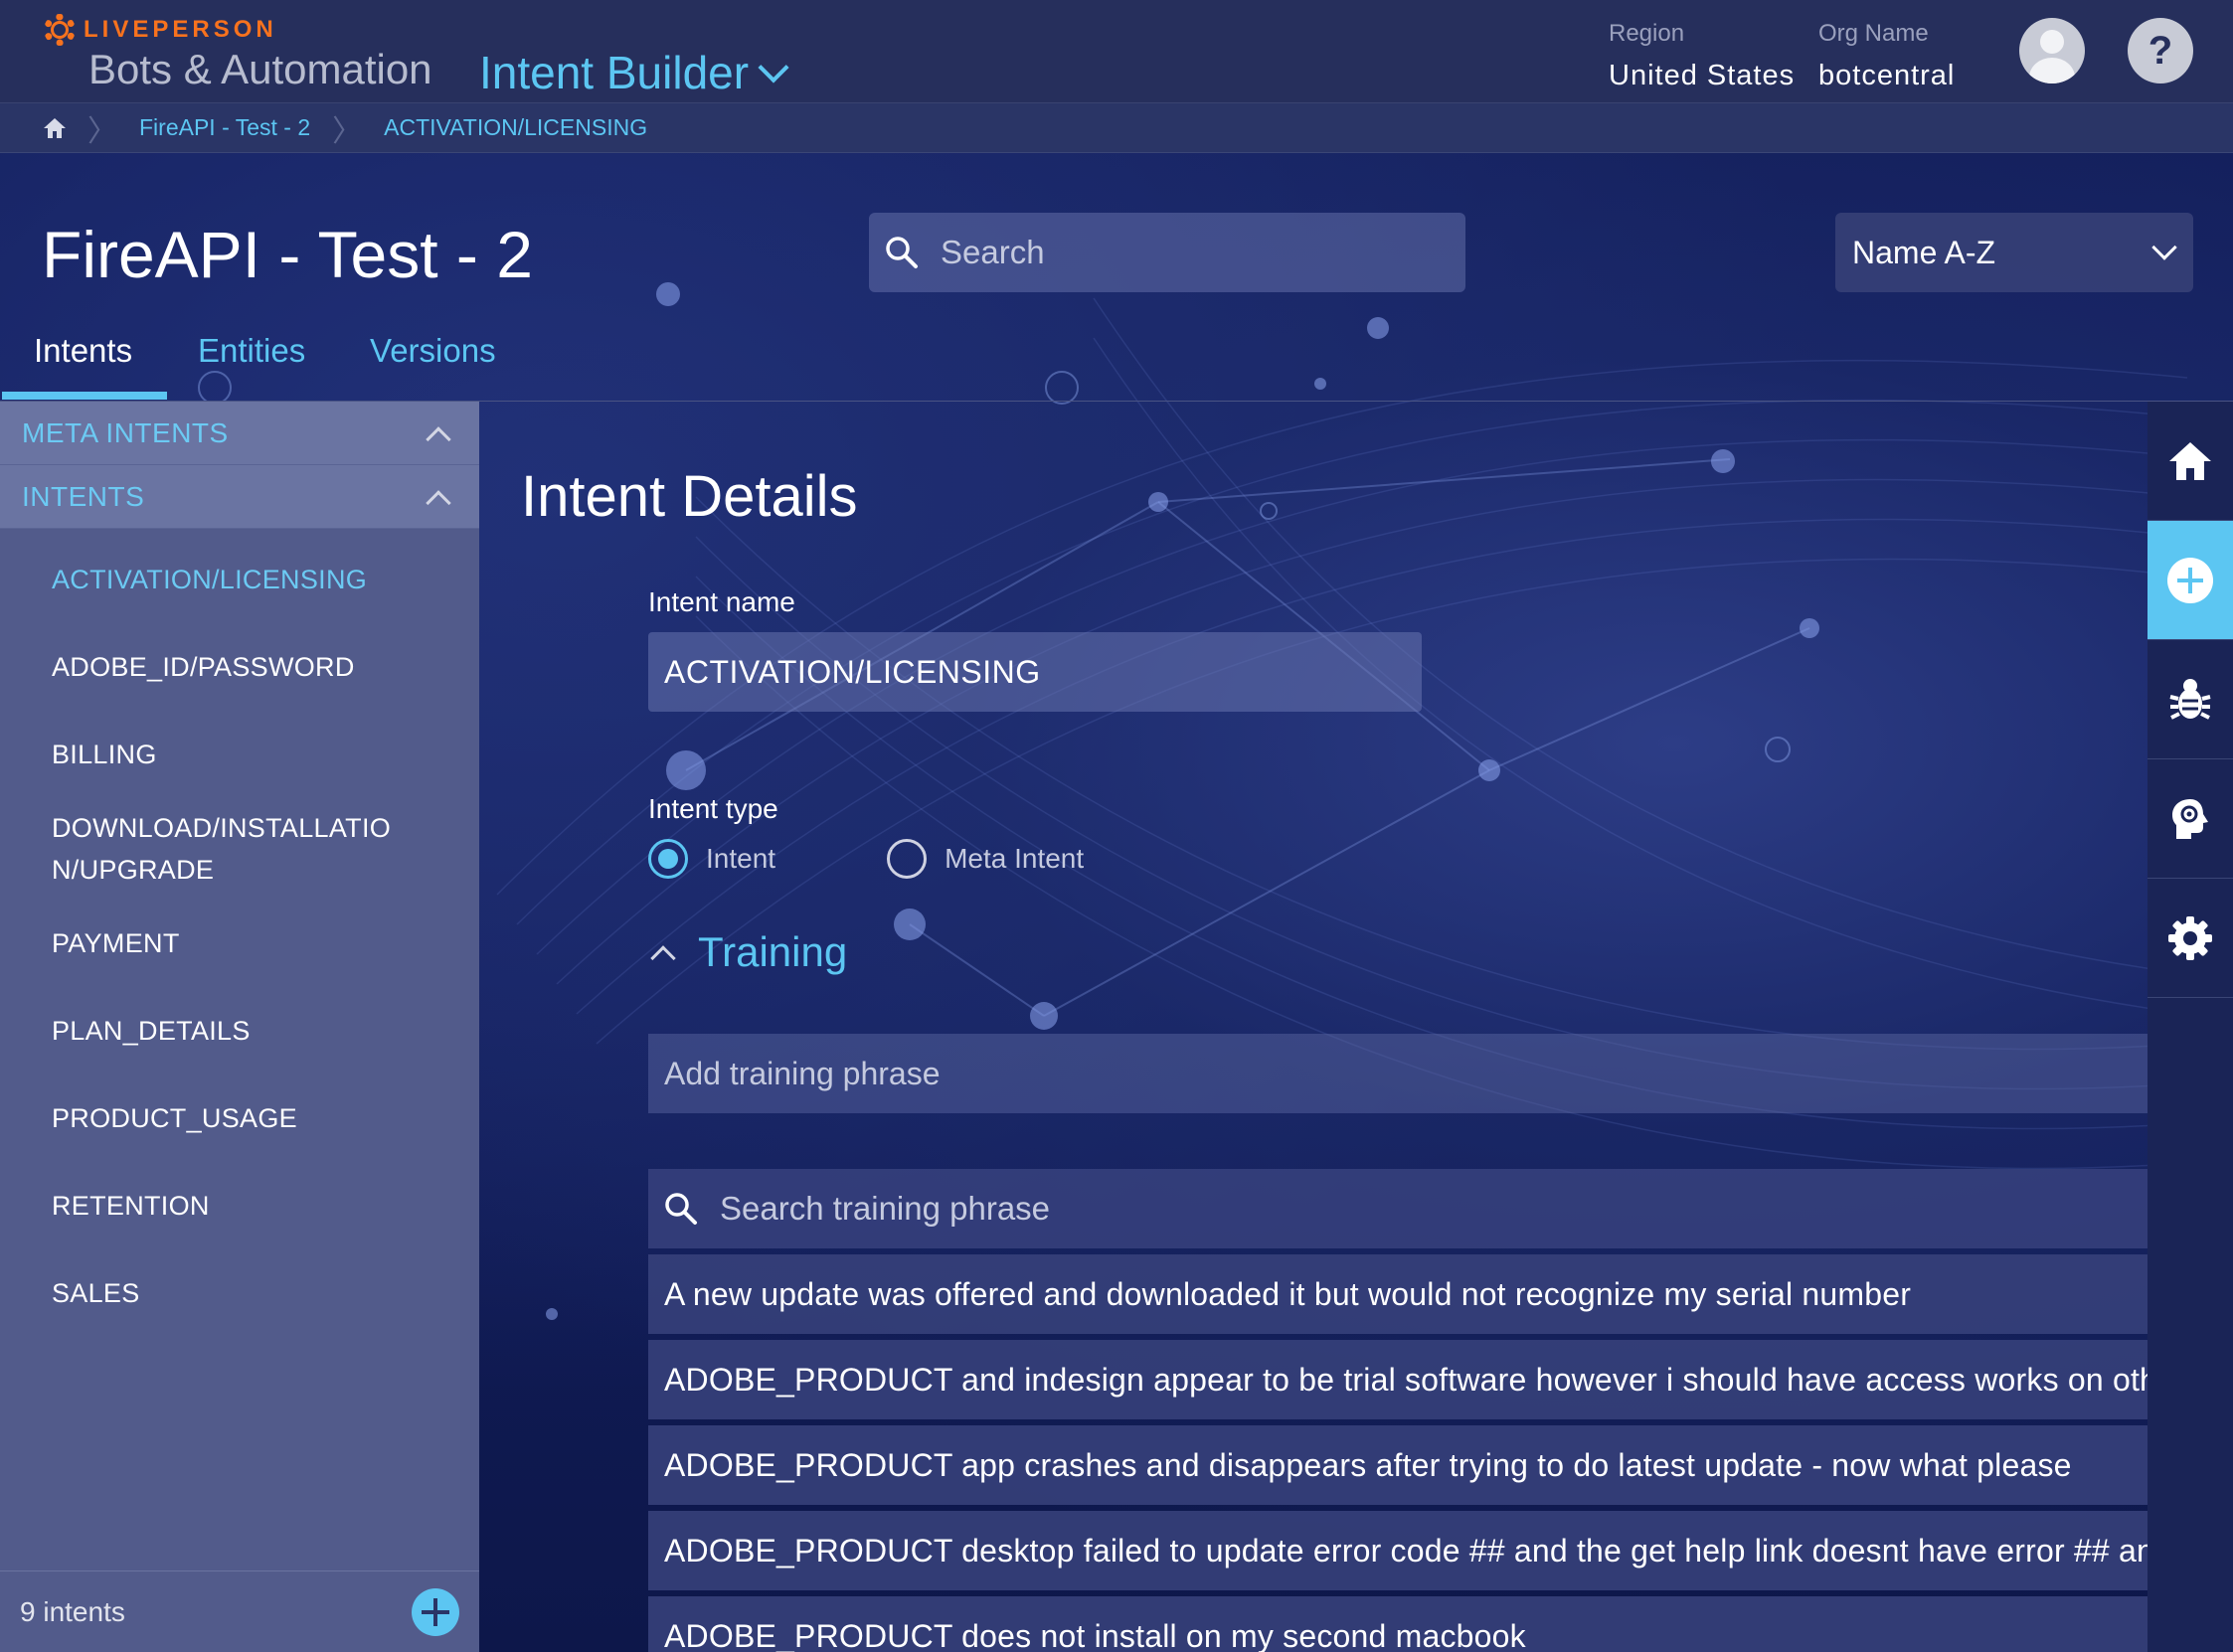 This screenshot has height=1652, width=2233. I want to click on gear-icon, so click(2190, 937).